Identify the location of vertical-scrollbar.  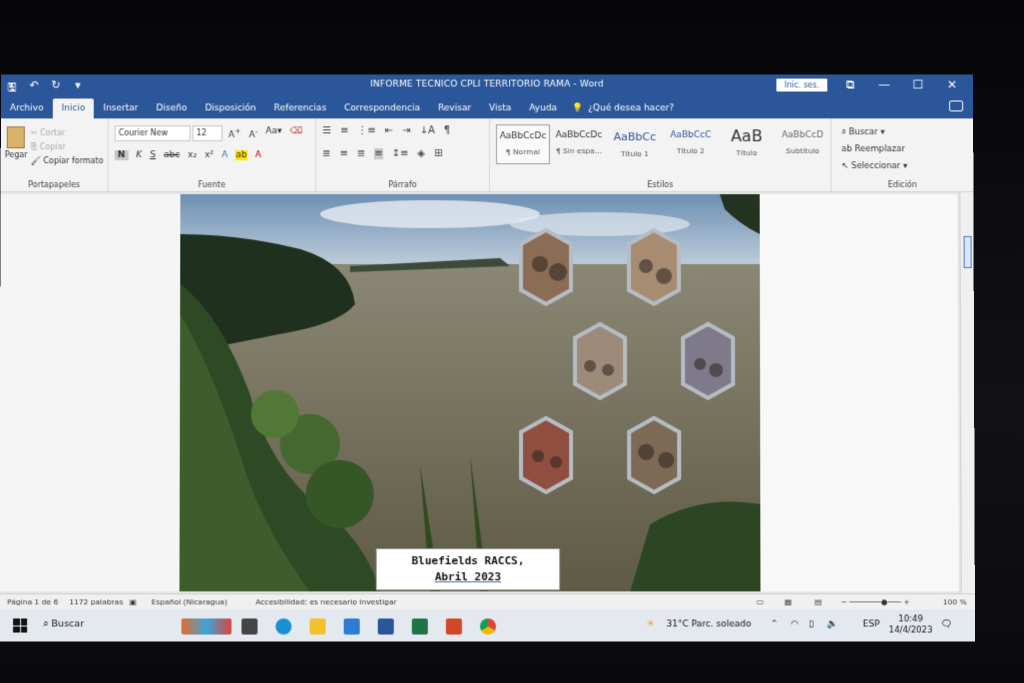
(967, 393).